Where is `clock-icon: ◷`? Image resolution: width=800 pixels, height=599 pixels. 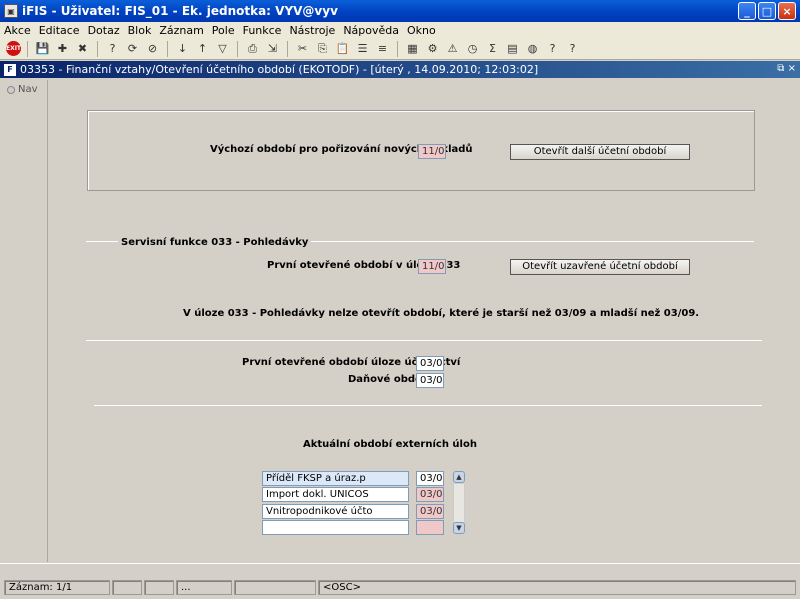 clock-icon: ◷ is located at coordinates (472, 48).